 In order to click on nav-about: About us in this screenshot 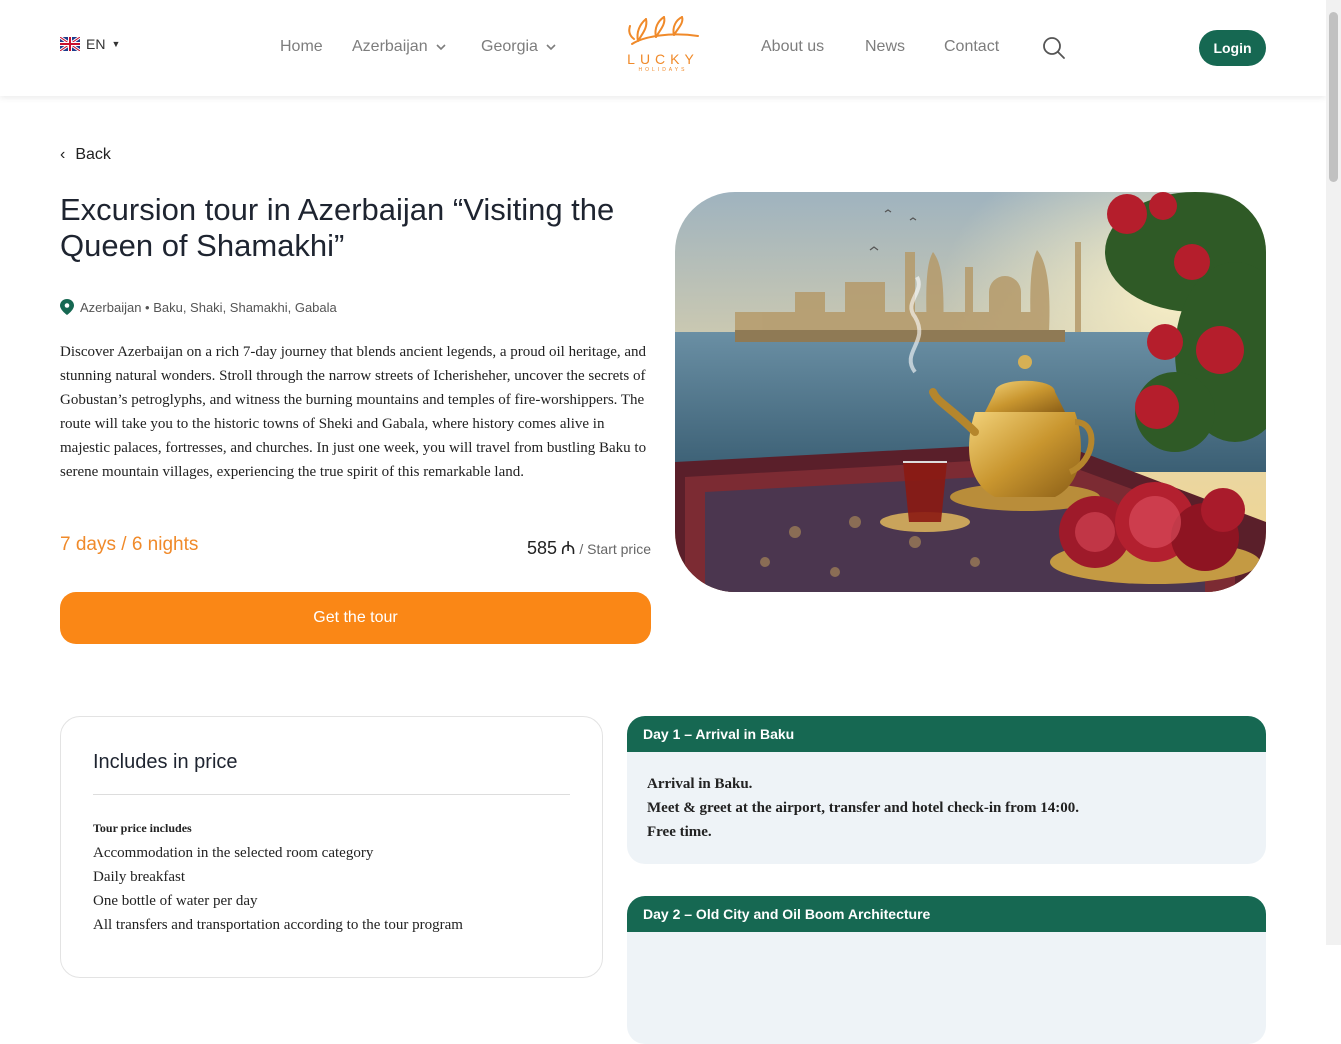, I will do `click(792, 47)`.